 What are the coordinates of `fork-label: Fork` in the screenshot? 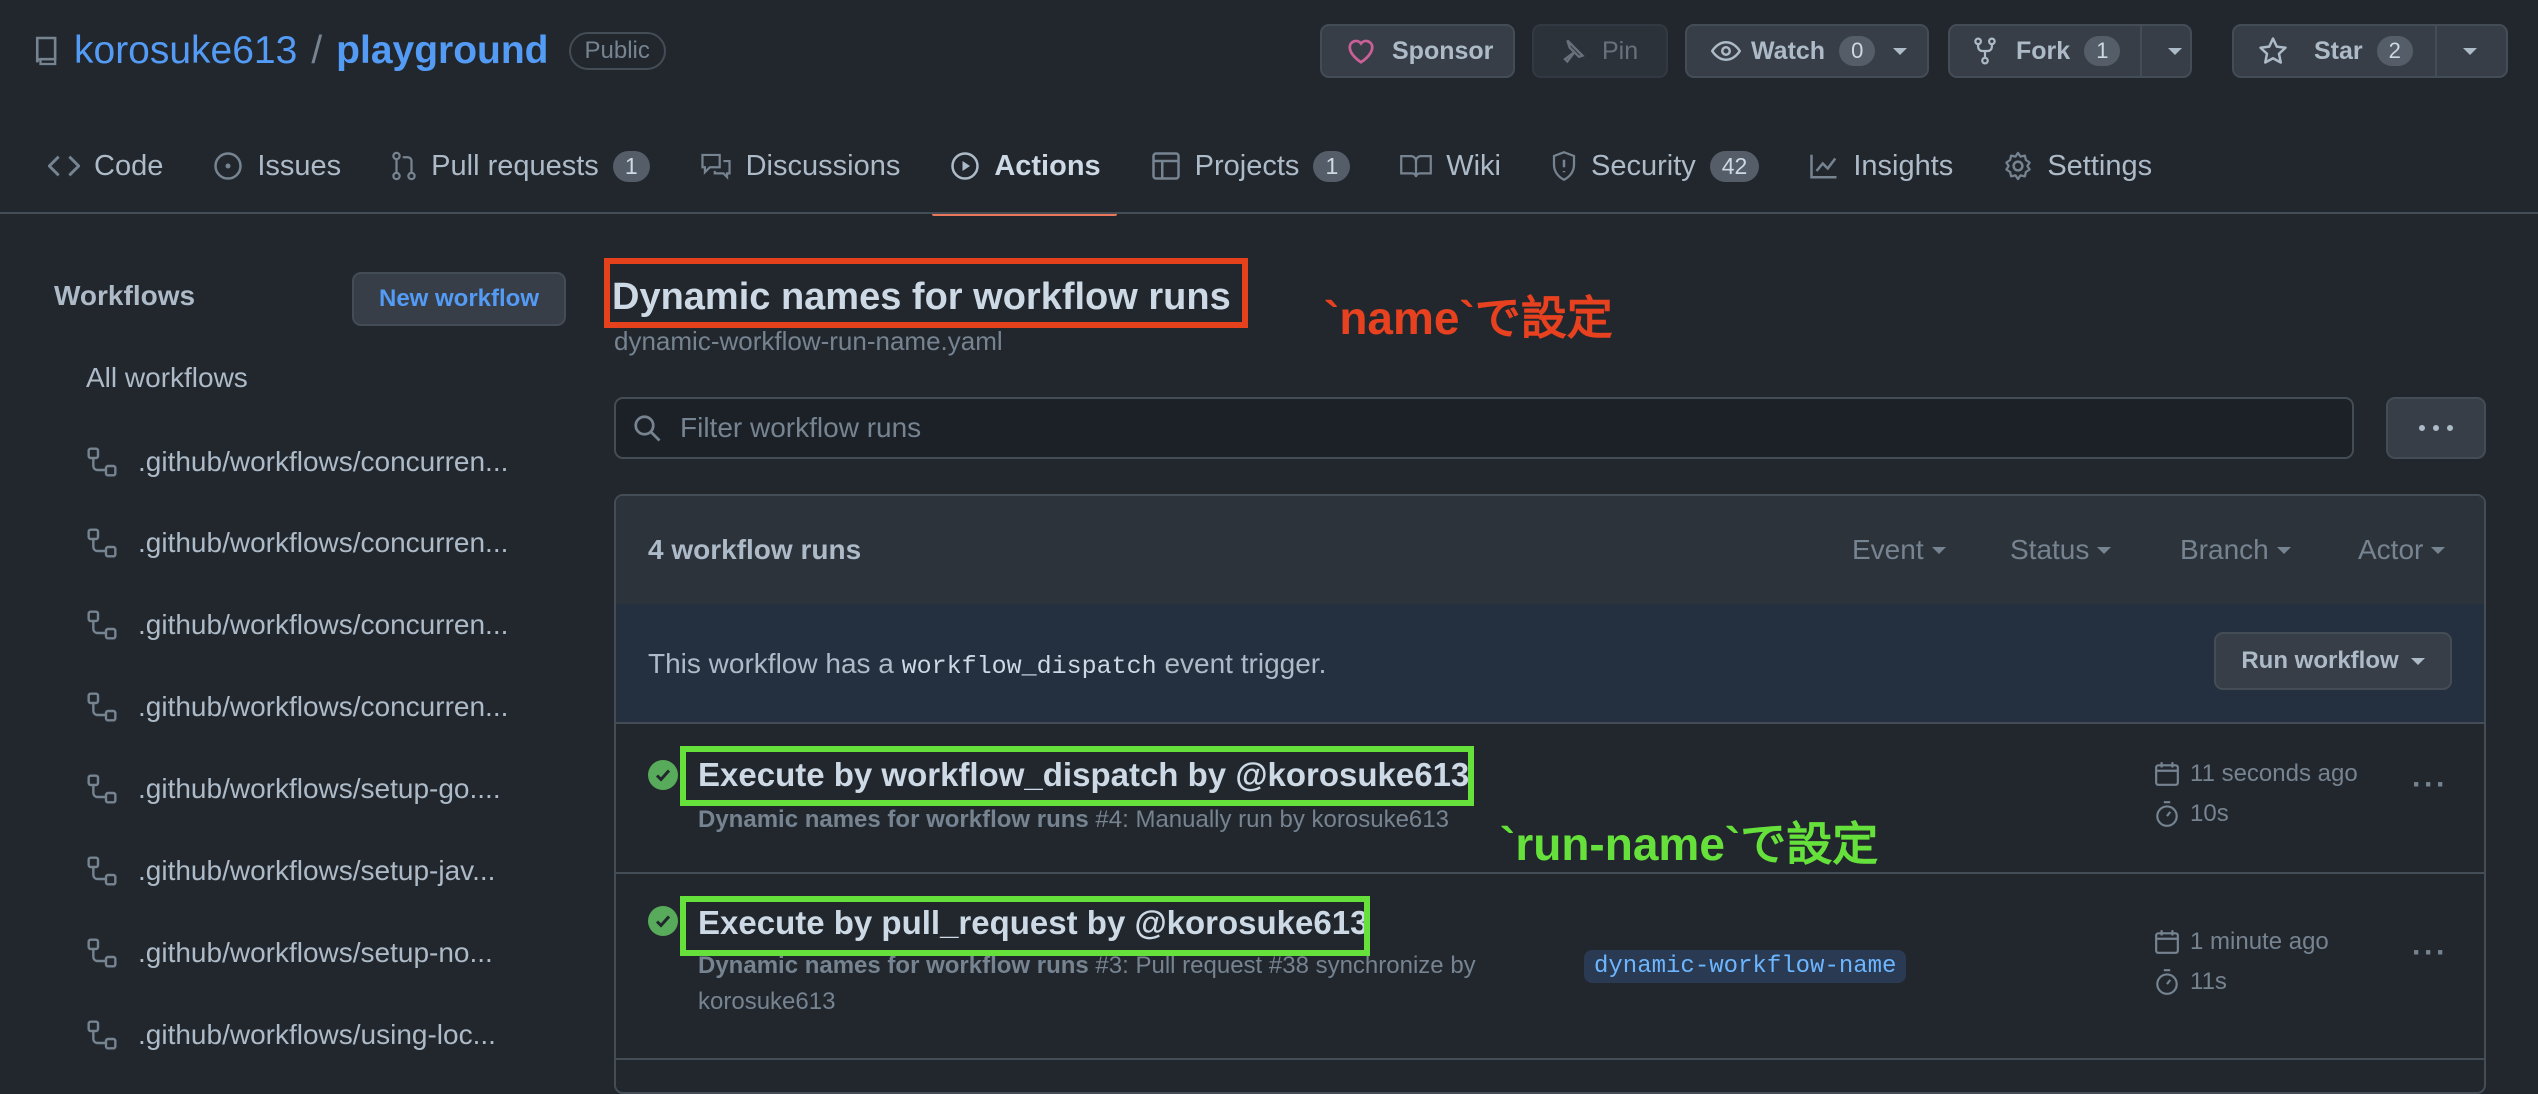 It's located at (2043, 50).